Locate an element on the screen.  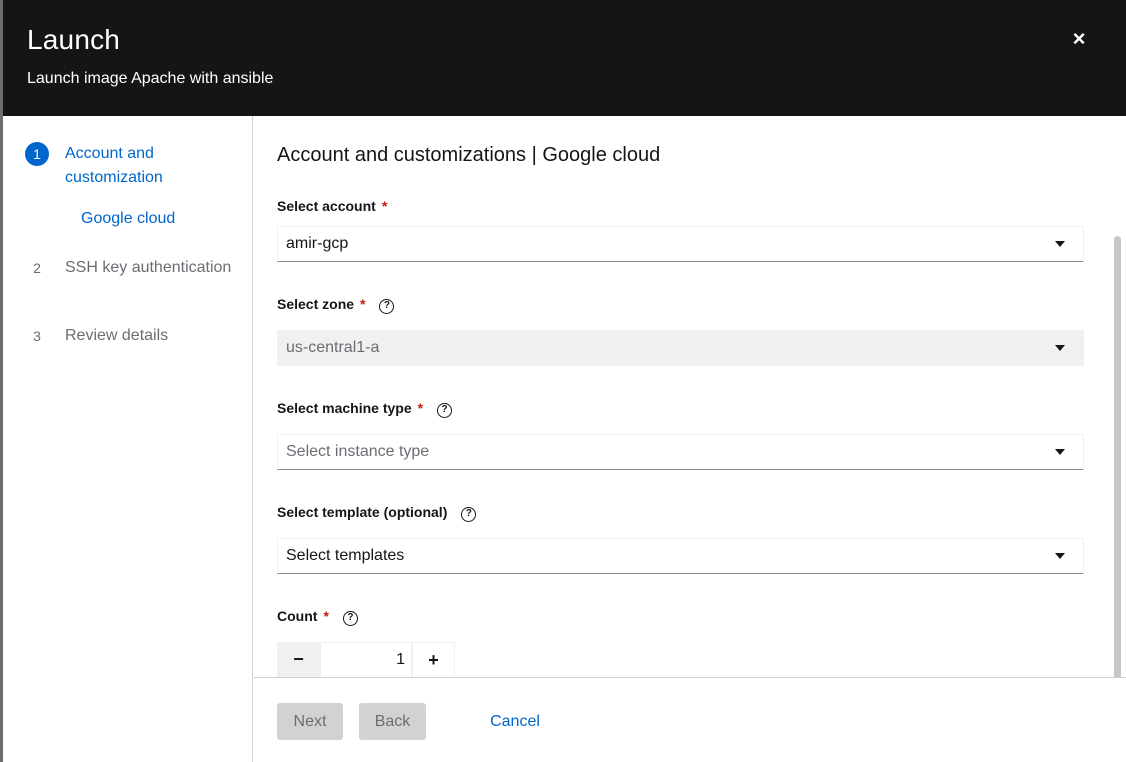
nav-step-label: Review details is located at coordinates (117, 335).